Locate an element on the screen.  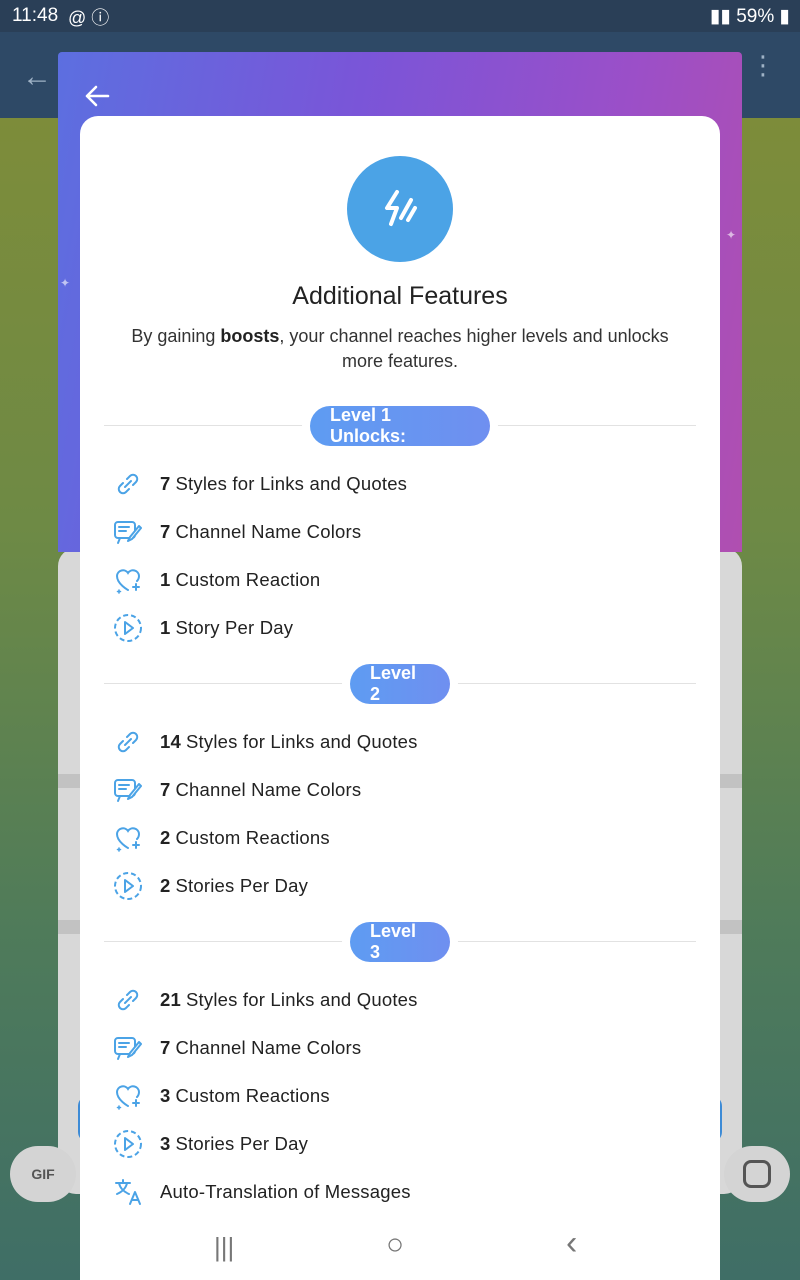
feature-label: 1 Story Per Day is located at coordinates (226, 628).